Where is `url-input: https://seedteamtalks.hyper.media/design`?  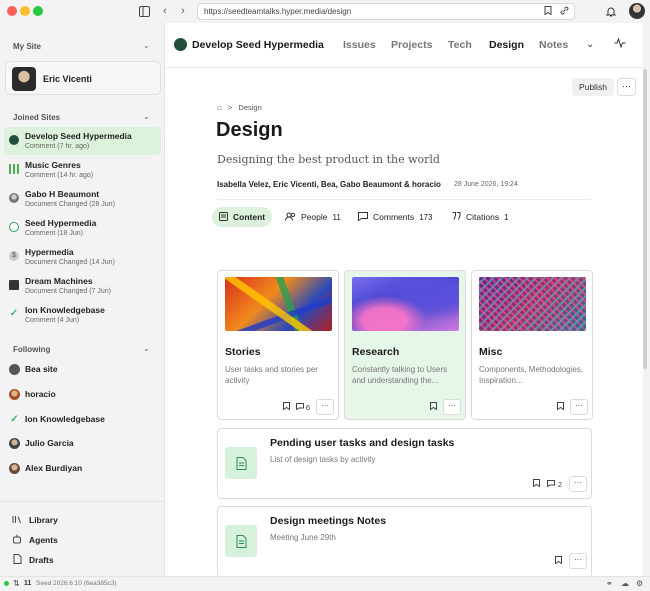
url-input: https://seedteamtalks.hyper.media/design is located at coordinates (386, 11).